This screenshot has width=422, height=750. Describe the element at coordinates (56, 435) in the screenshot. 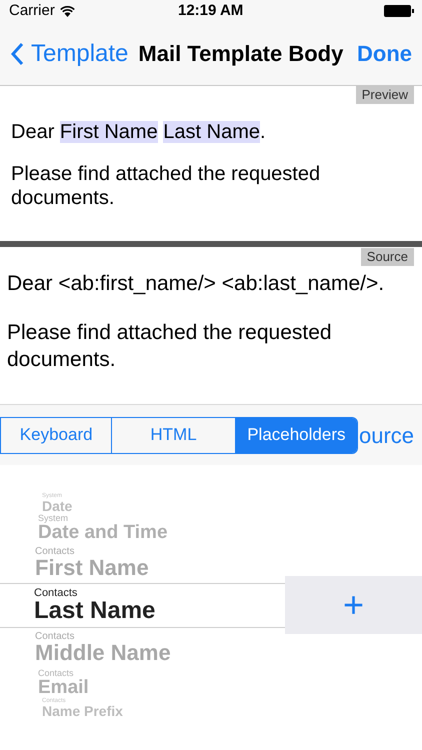

I see `segment-tab: Keyboard` at that location.